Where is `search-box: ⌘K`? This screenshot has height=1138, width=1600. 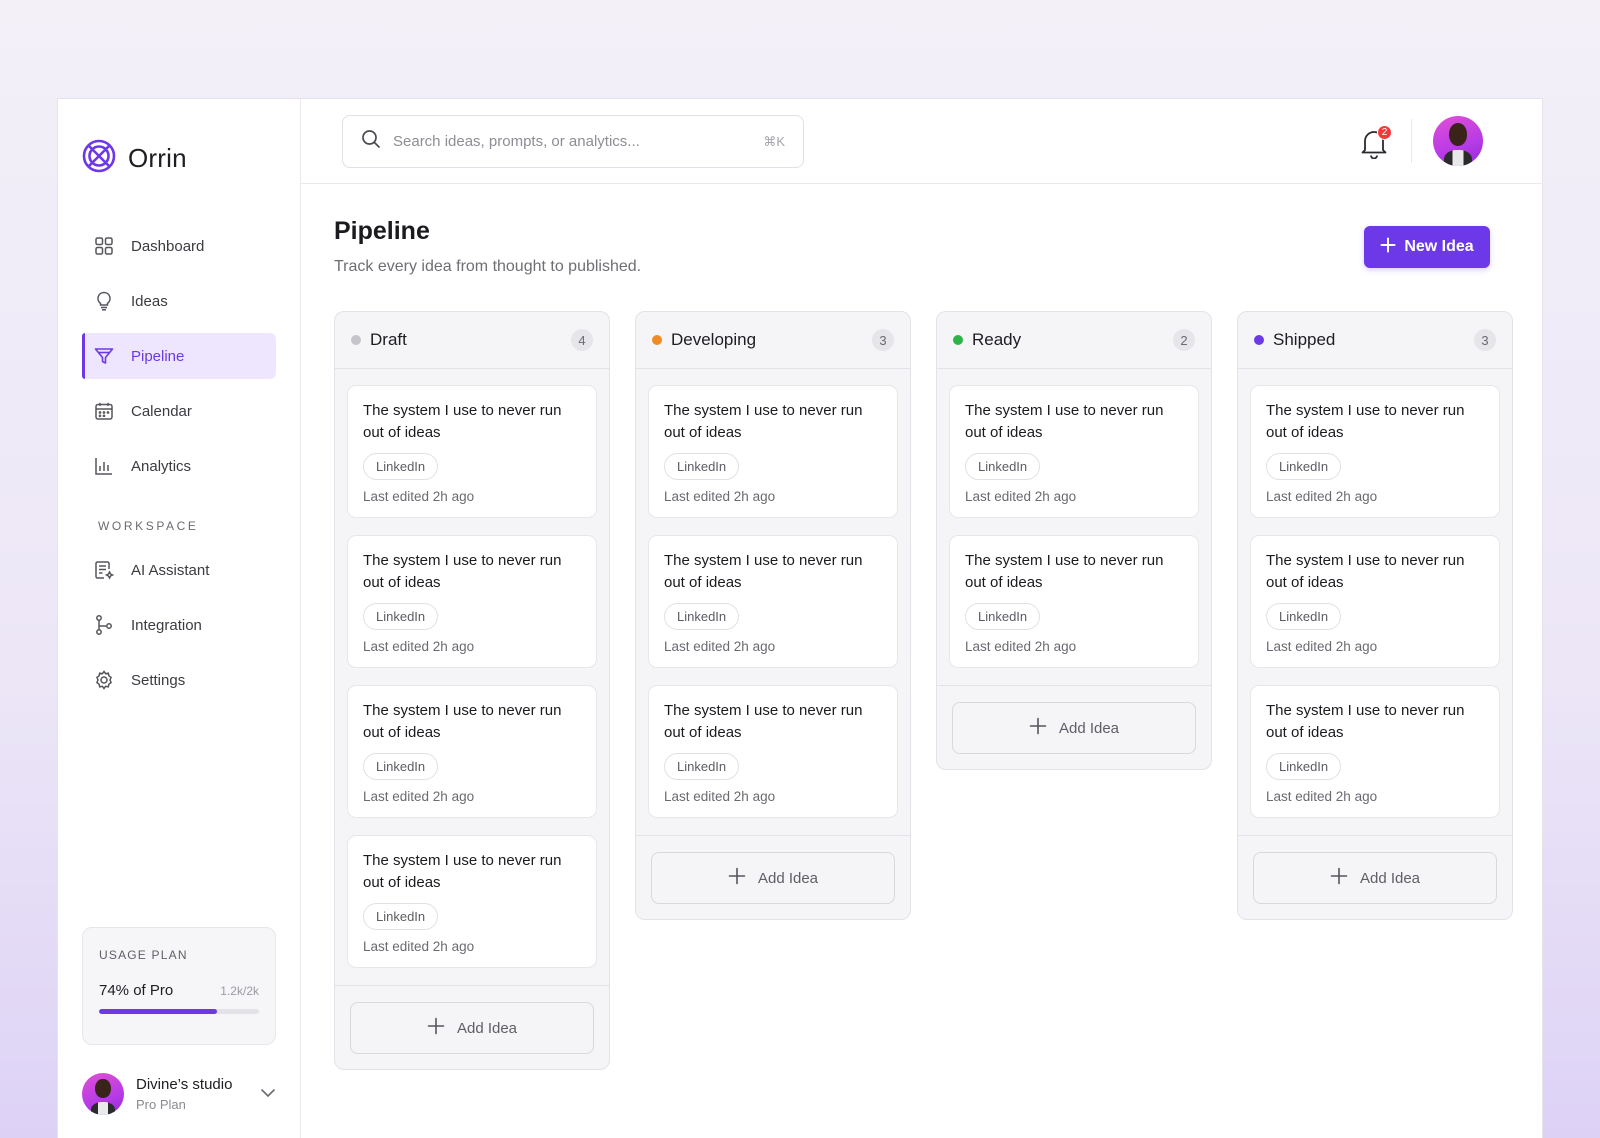 search-box: ⌘K is located at coordinates (573, 141).